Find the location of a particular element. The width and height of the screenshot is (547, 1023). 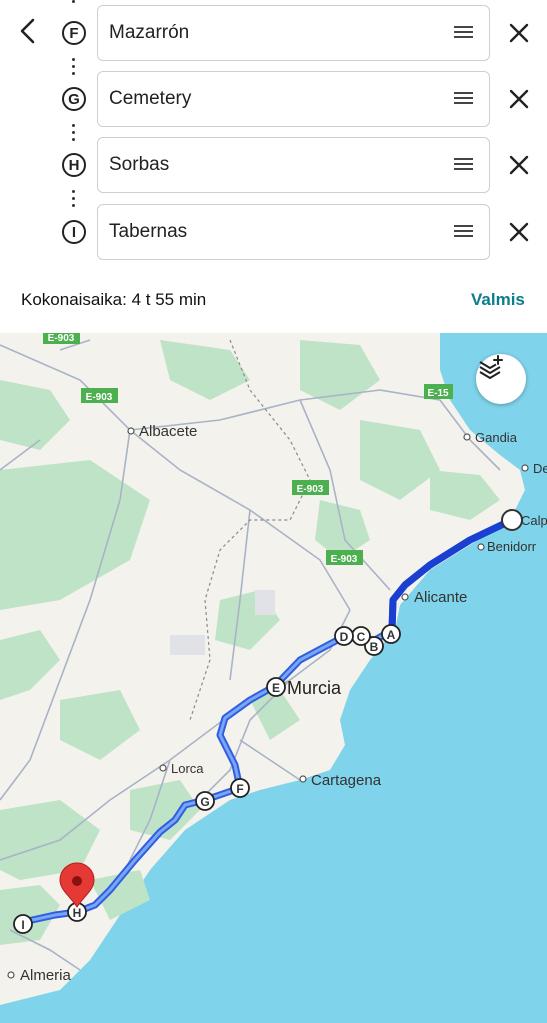

svg-text: E is located at coordinates (276, 688).